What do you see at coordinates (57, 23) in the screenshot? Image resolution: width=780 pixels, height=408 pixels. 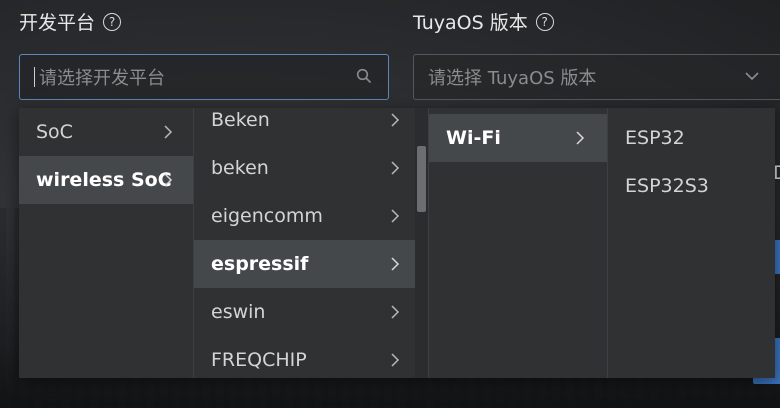 I see `dev-platform-label-text: 开发平台` at bounding box center [57, 23].